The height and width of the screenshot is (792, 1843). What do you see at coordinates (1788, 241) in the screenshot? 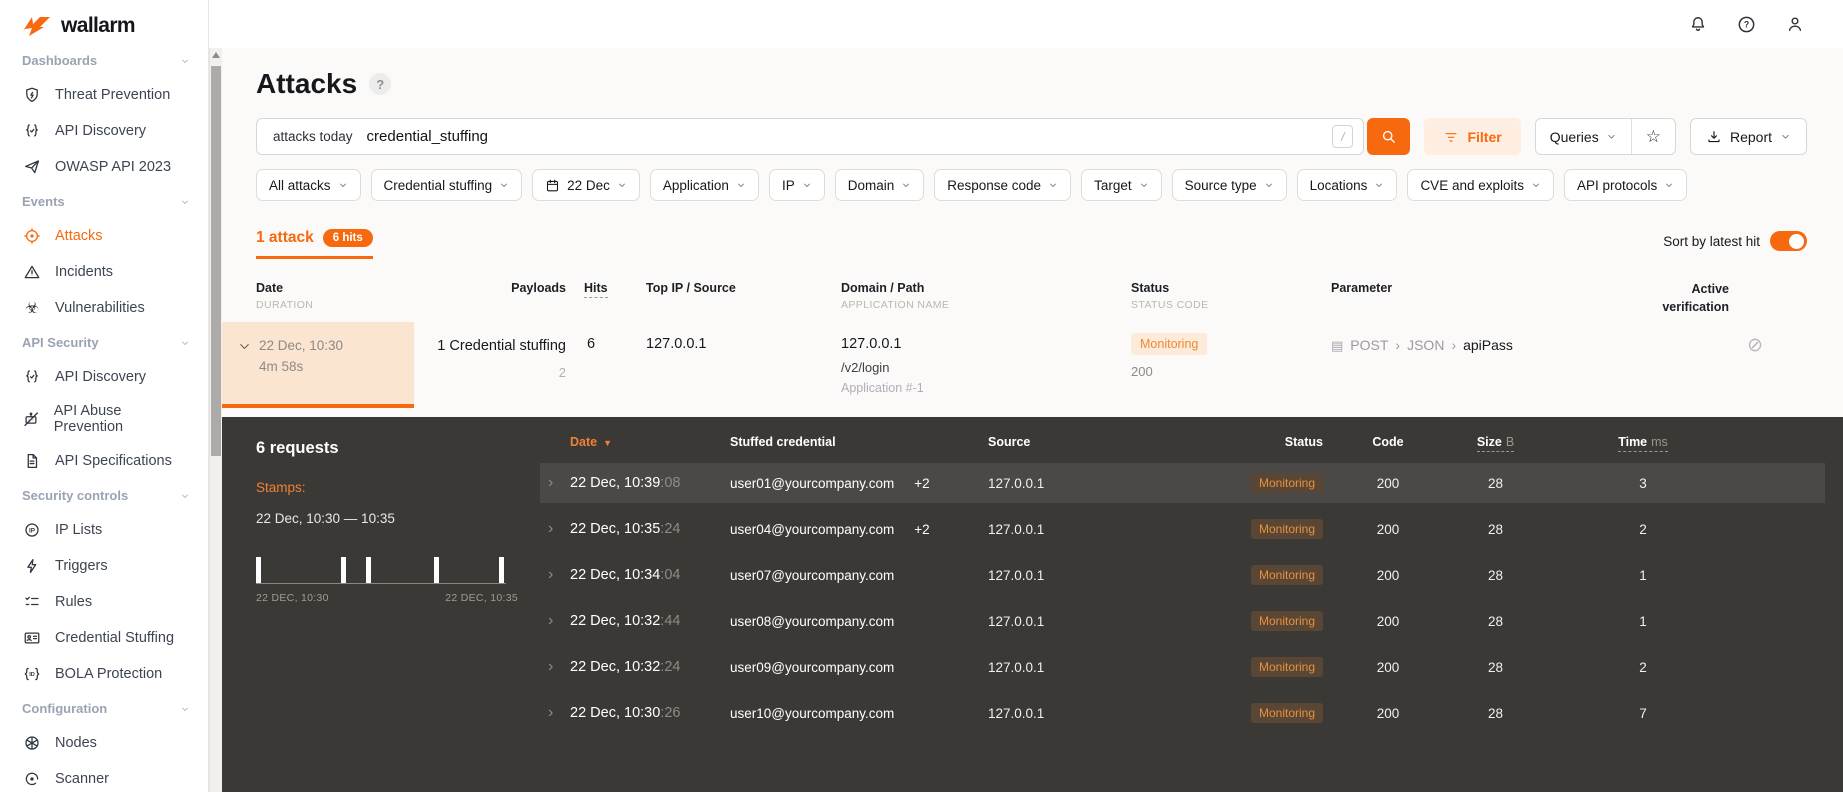
I see `sort-toggle` at bounding box center [1788, 241].